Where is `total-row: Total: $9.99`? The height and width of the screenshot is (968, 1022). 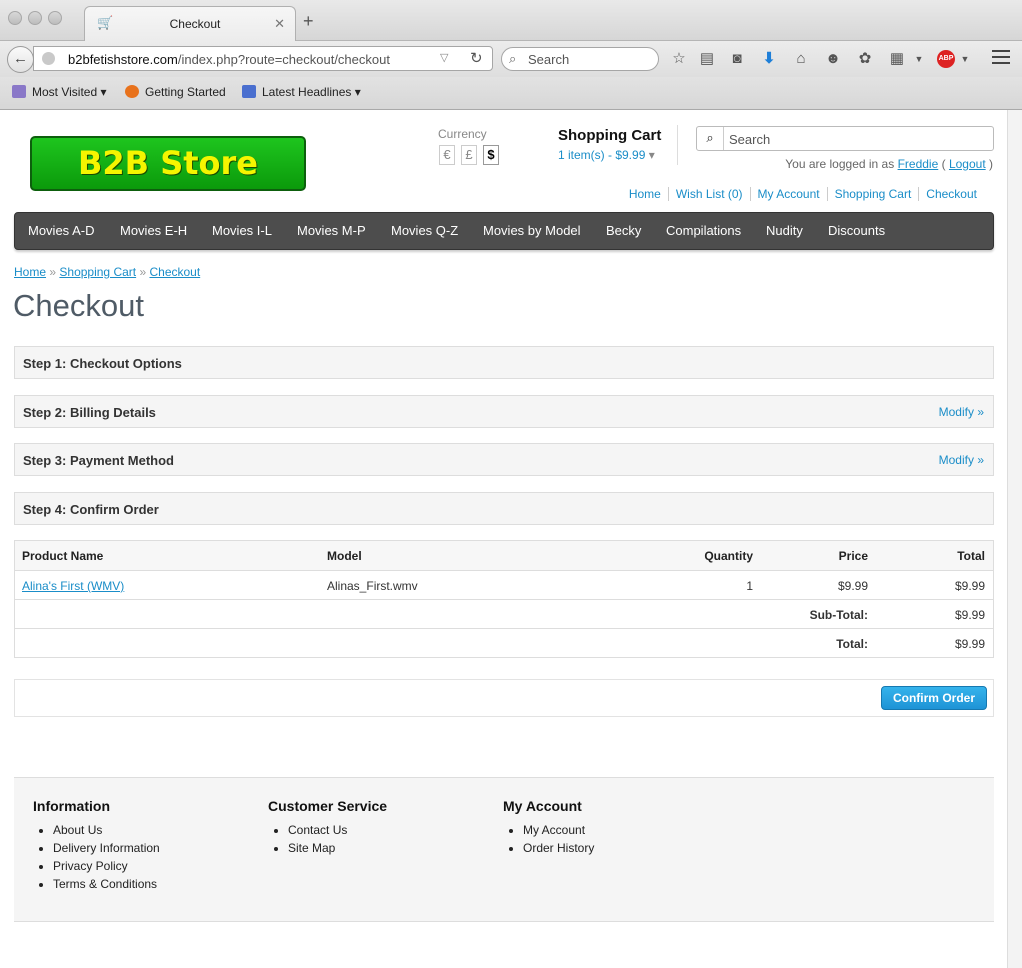
total-row: Total: $9.99 is located at coordinates (504, 642).